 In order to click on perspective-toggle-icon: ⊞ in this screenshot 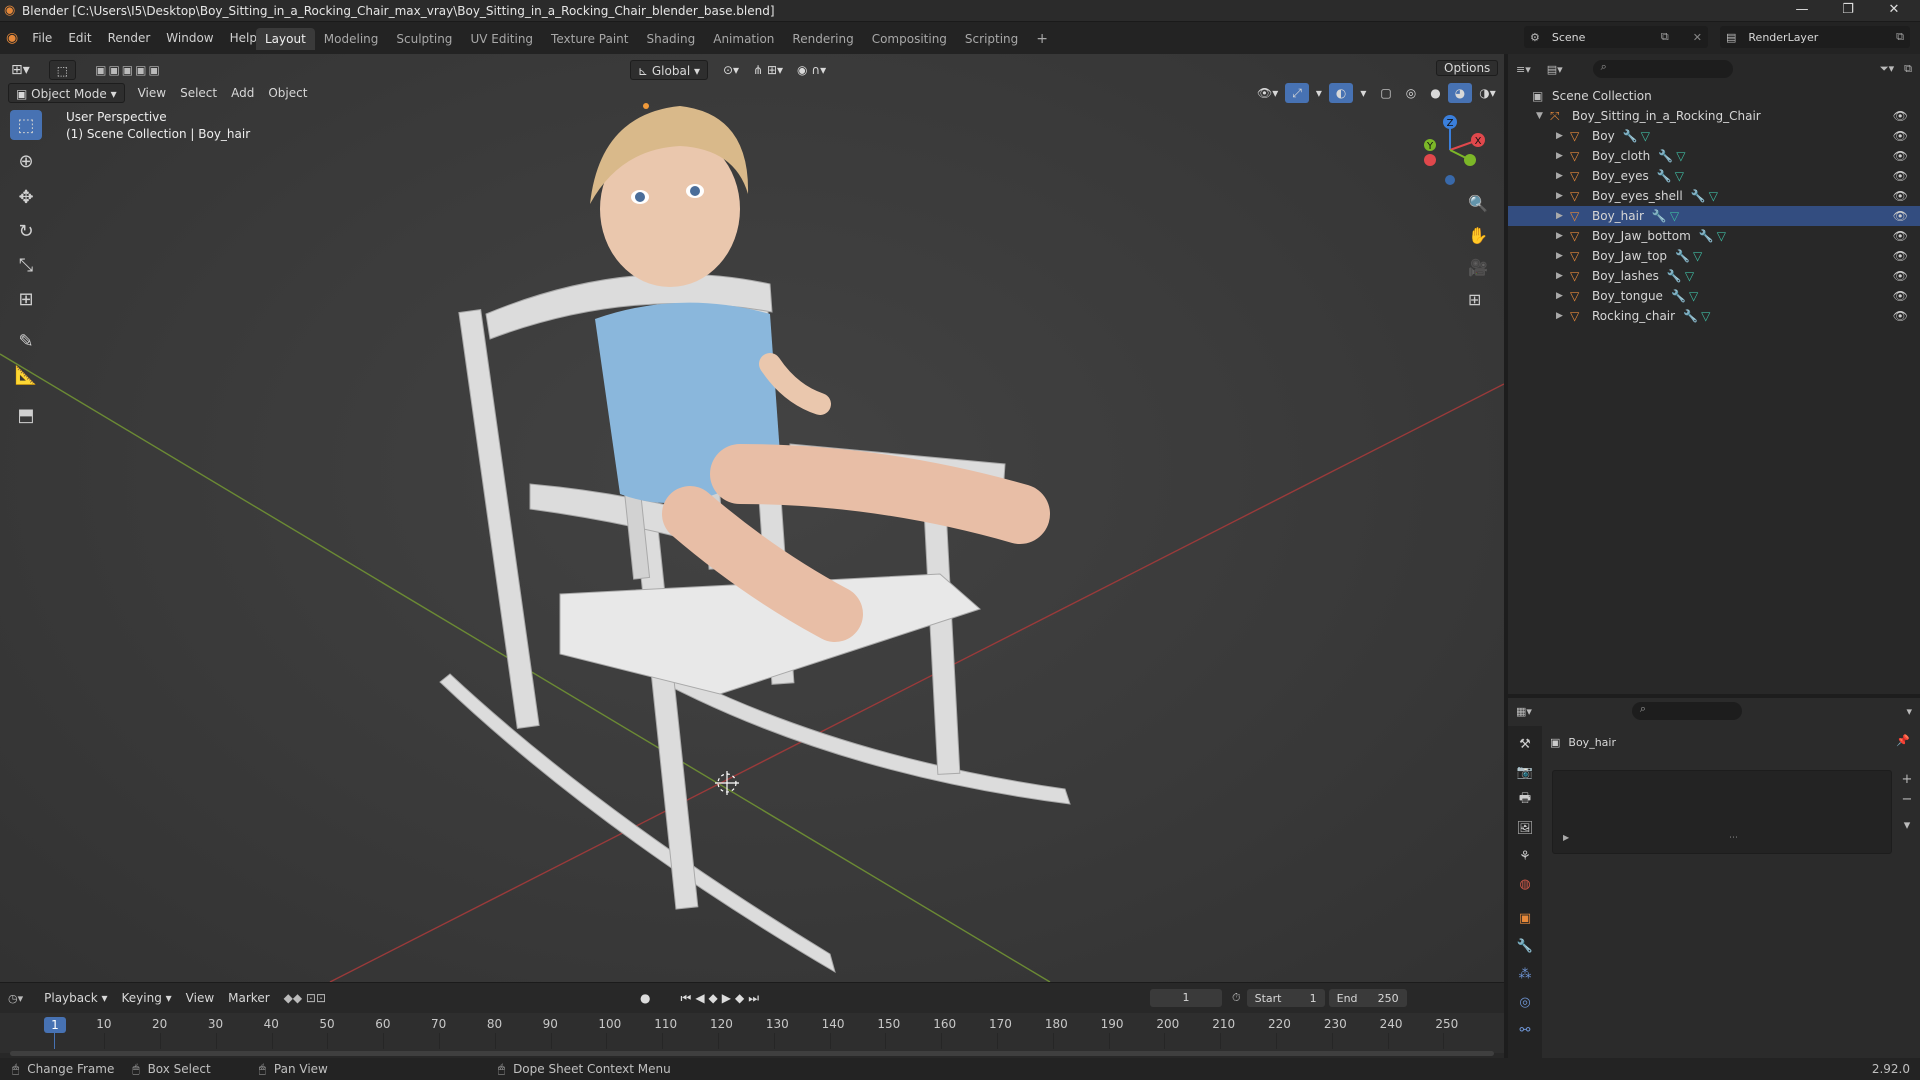, I will do `click(1474, 299)`.